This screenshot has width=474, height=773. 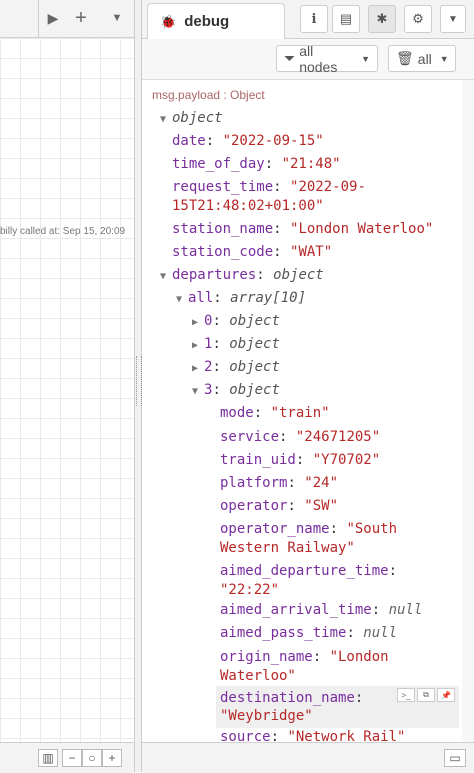 I want to click on map-icon: ▥, so click(x=48, y=758).